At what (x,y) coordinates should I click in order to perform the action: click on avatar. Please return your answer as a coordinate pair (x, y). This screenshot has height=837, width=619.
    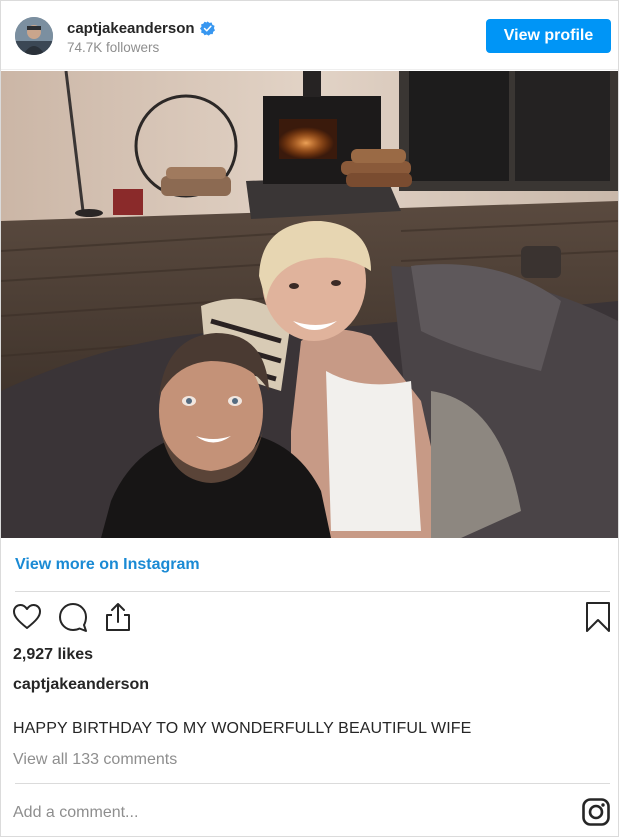
    Looking at the image, I should click on (34, 36).